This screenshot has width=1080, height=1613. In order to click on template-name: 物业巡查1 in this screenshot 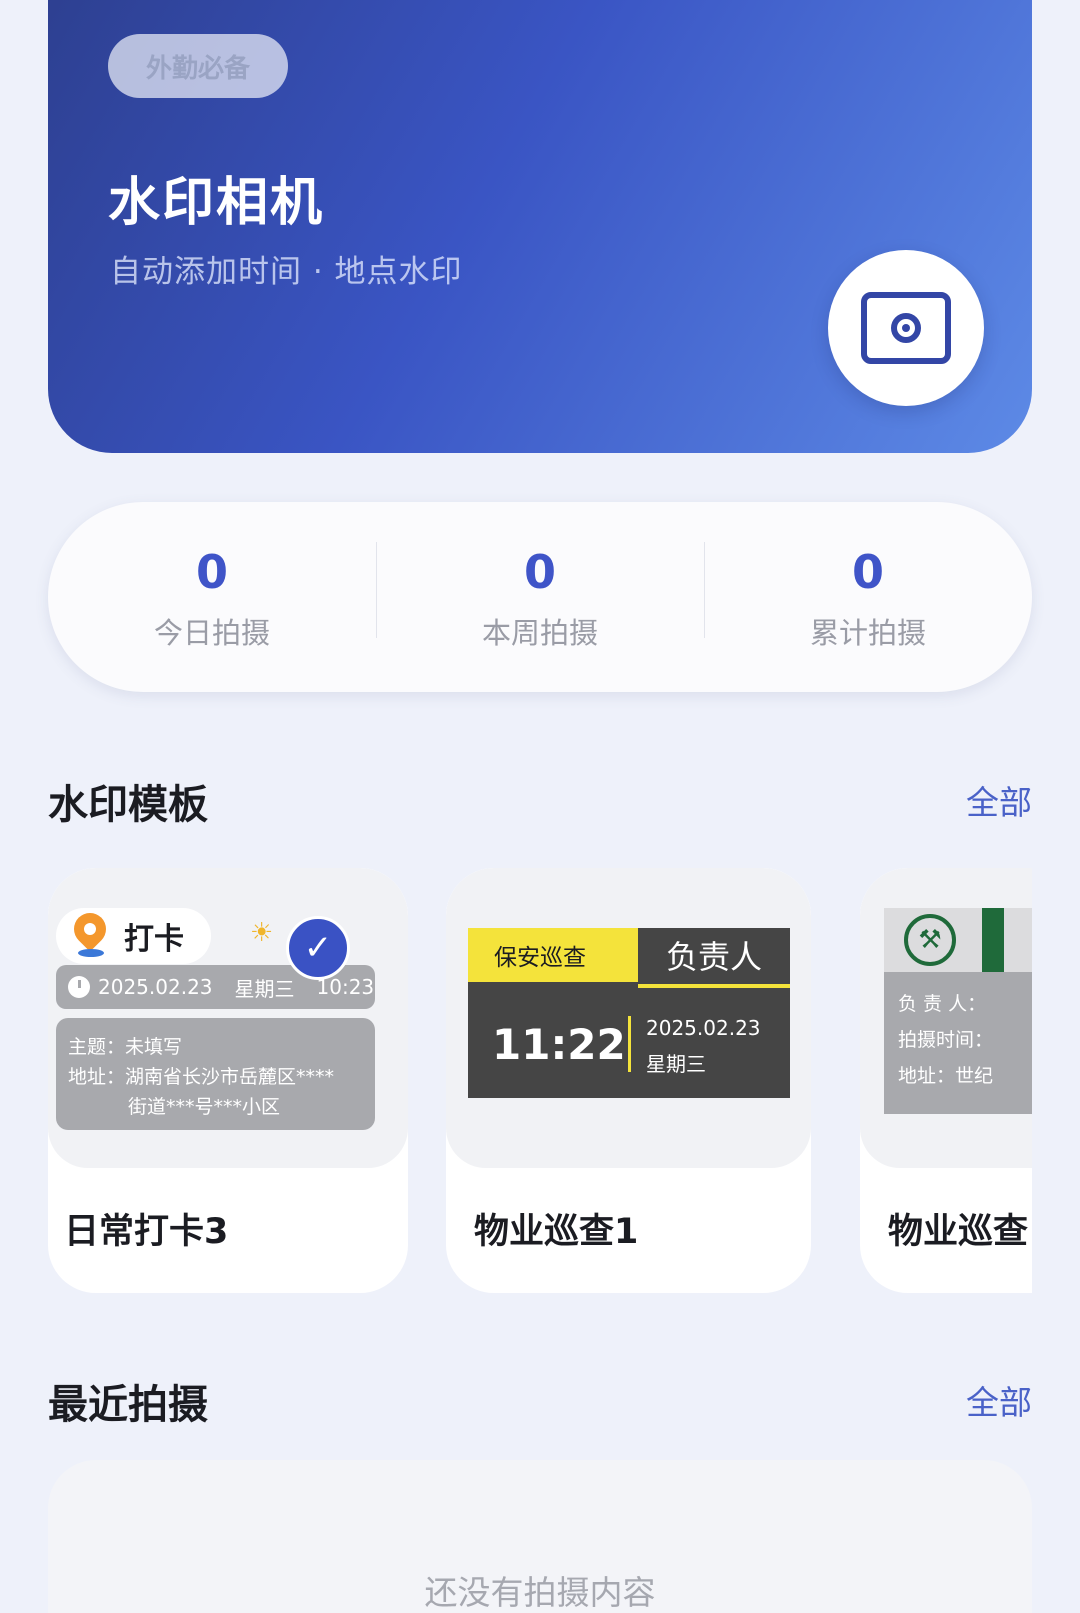, I will do `click(556, 1232)`.